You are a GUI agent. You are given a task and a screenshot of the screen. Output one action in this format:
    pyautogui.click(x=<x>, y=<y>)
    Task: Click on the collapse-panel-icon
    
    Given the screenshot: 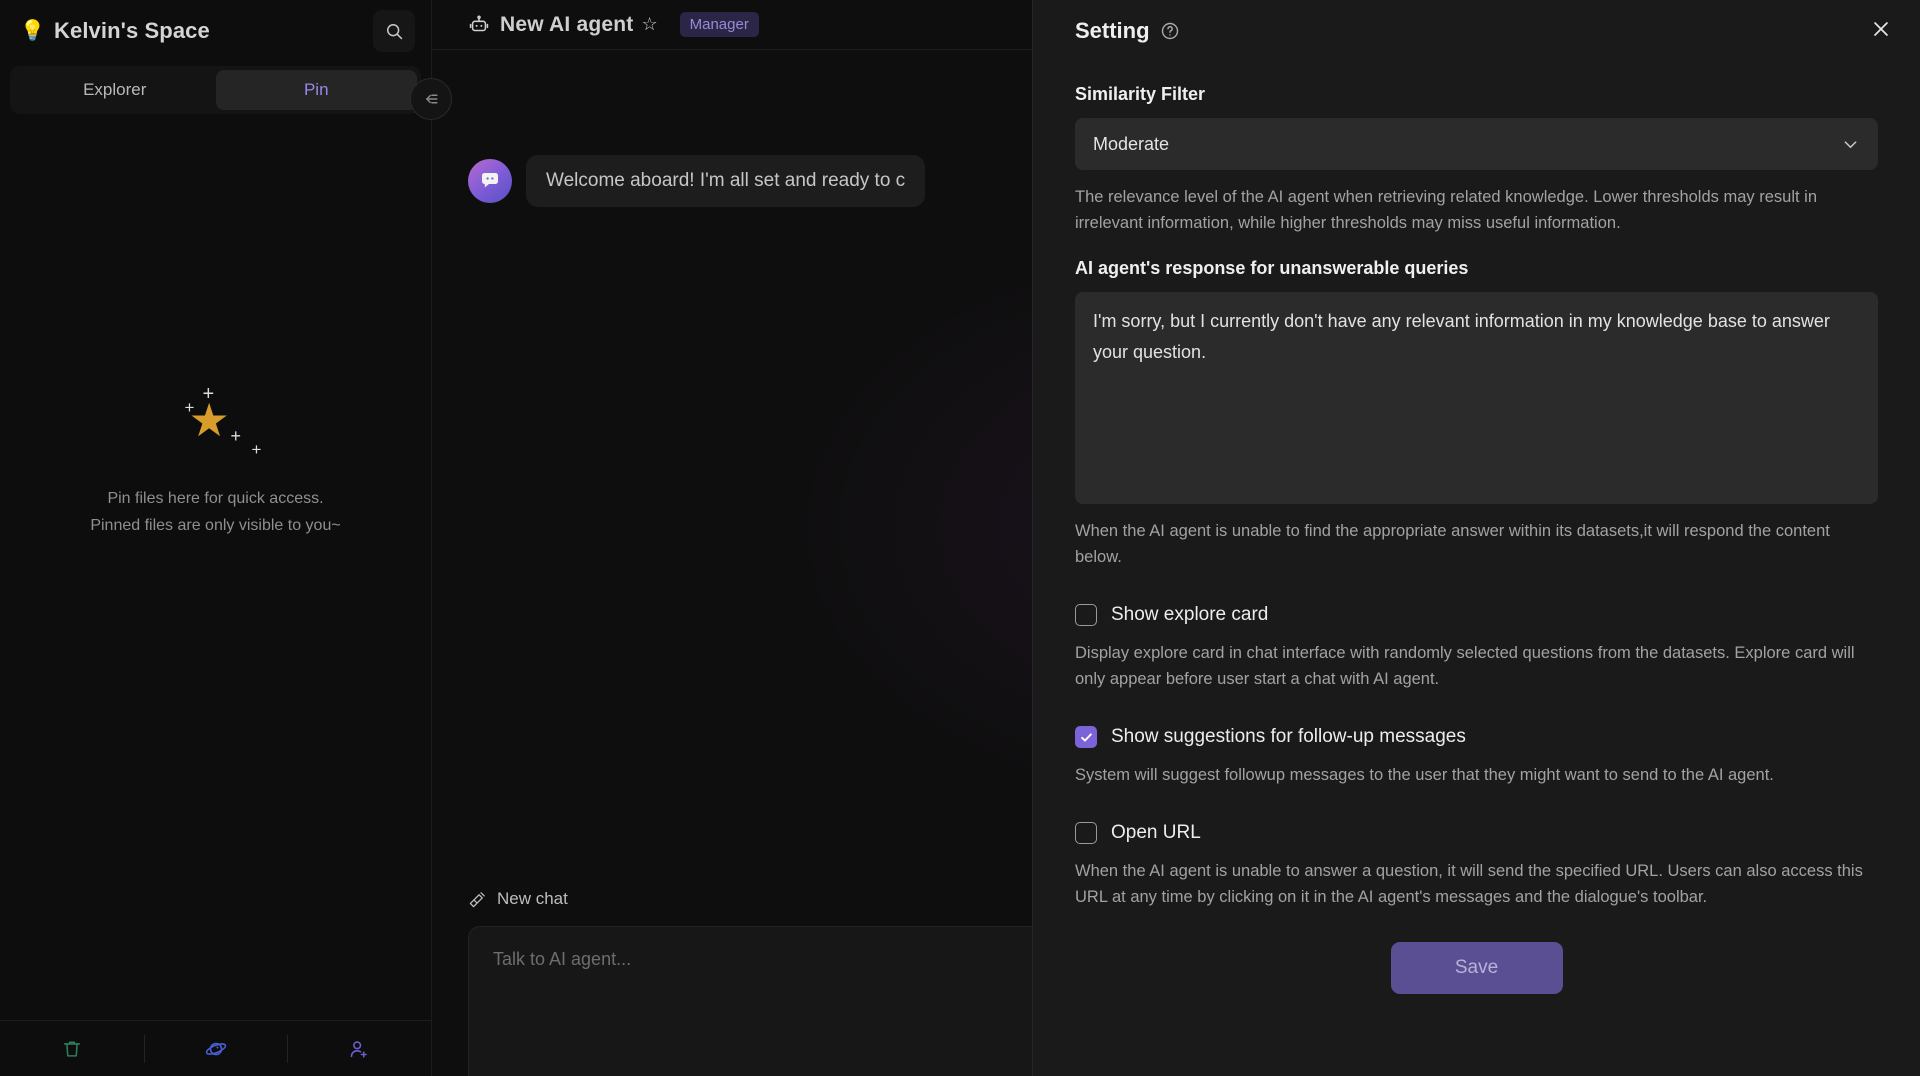 What is the action you would take?
    pyautogui.click(x=431, y=99)
    